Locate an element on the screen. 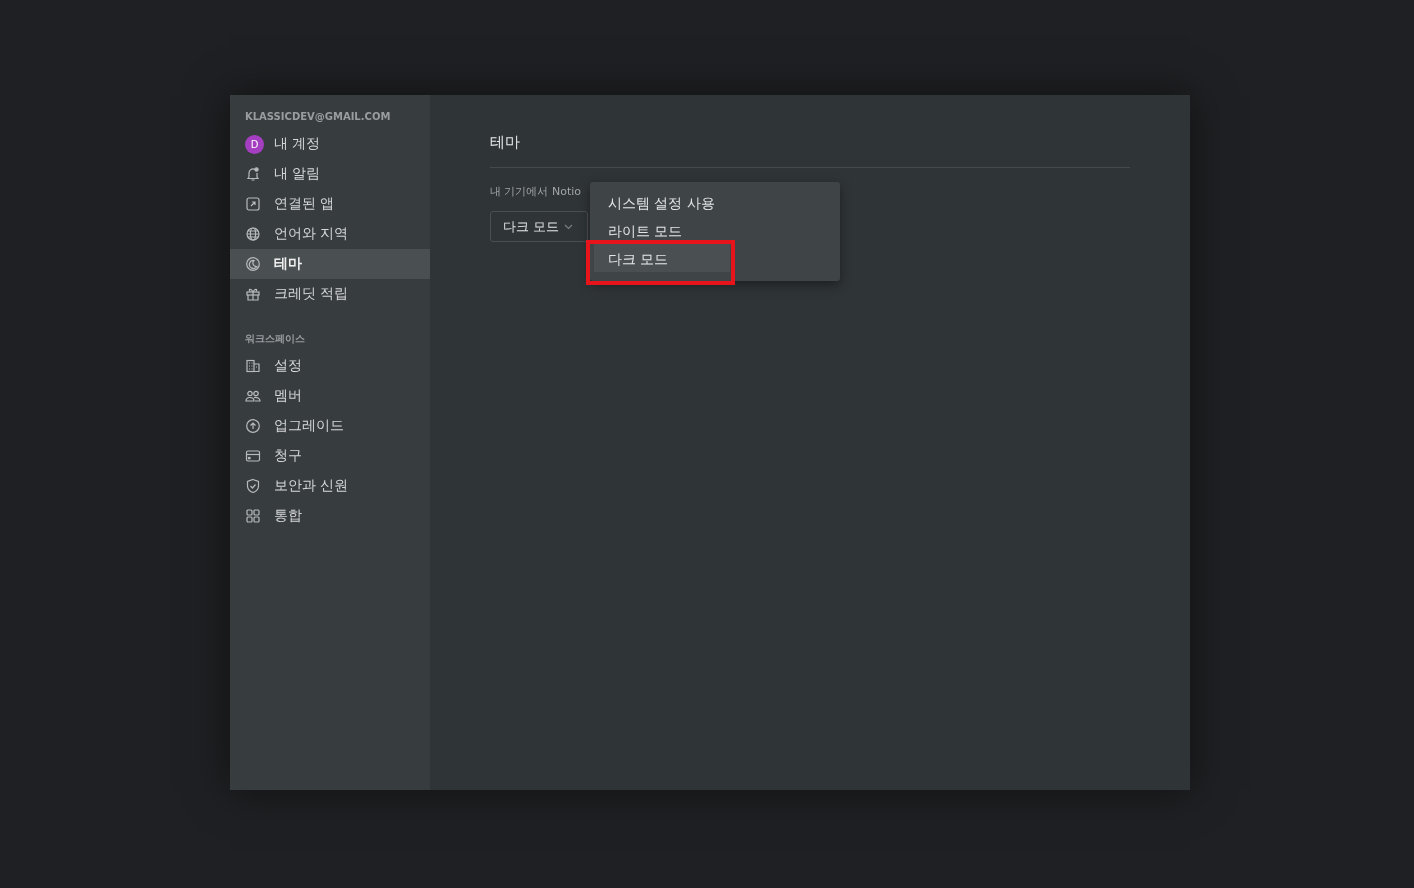  gift-icon is located at coordinates (253, 294).